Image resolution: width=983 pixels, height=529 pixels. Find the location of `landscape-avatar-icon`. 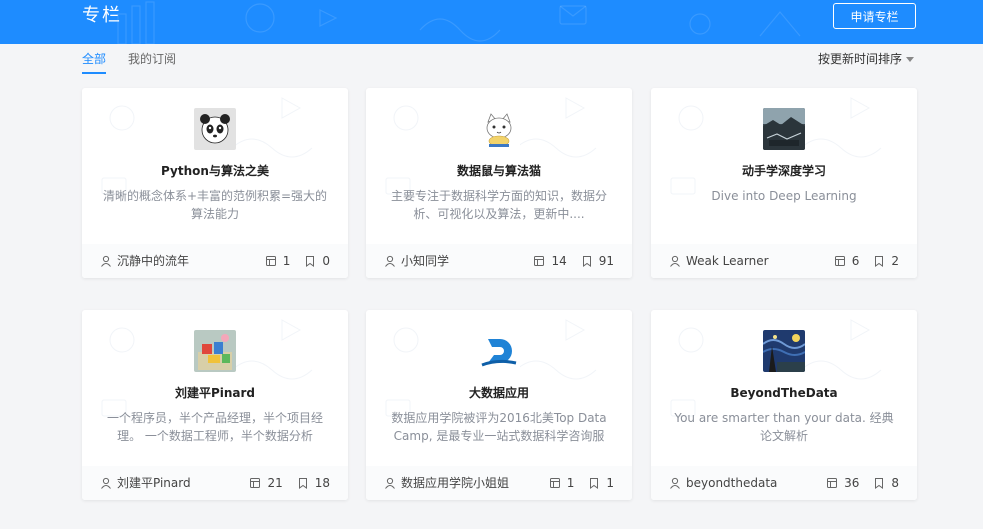

landscape-avatar-icon is located at coordinates (784, 129).